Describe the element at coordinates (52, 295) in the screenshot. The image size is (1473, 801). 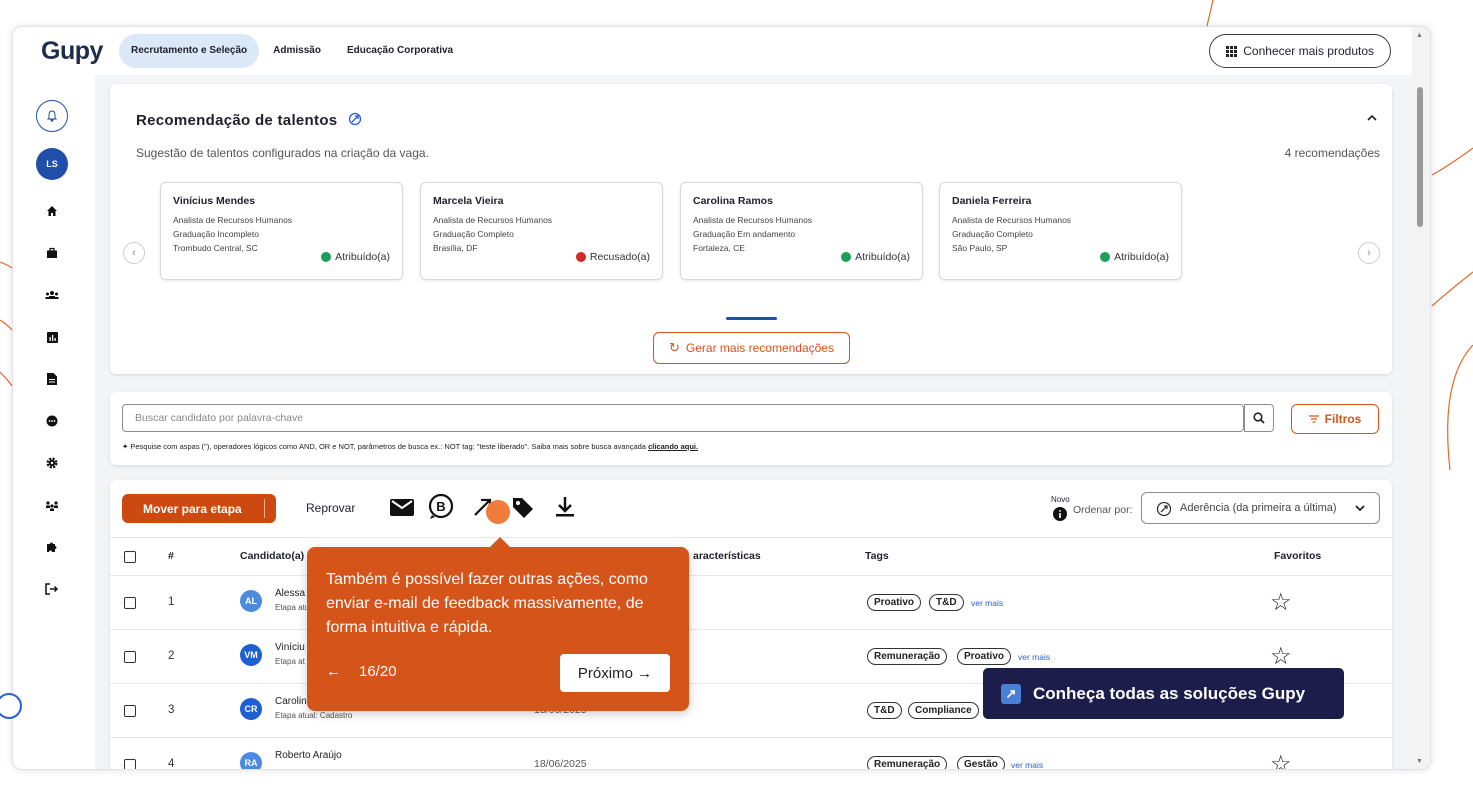
I see `users-icon` at that location.